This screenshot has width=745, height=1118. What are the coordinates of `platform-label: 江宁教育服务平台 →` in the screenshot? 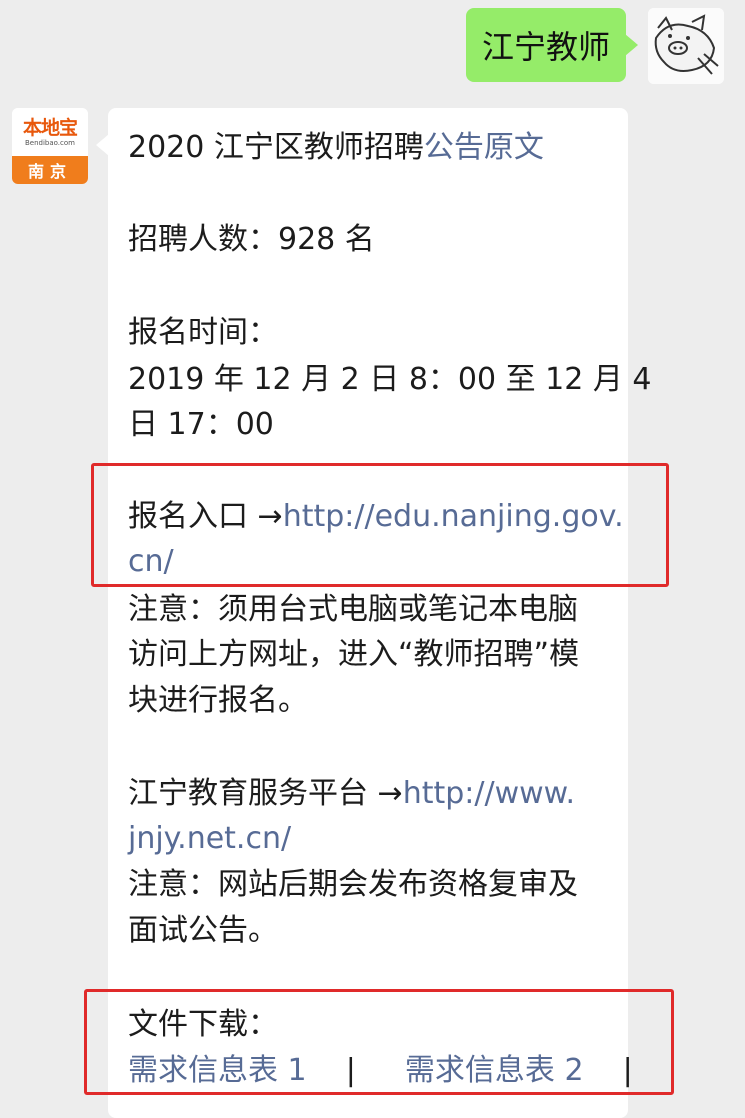 It's located at (265, 793).